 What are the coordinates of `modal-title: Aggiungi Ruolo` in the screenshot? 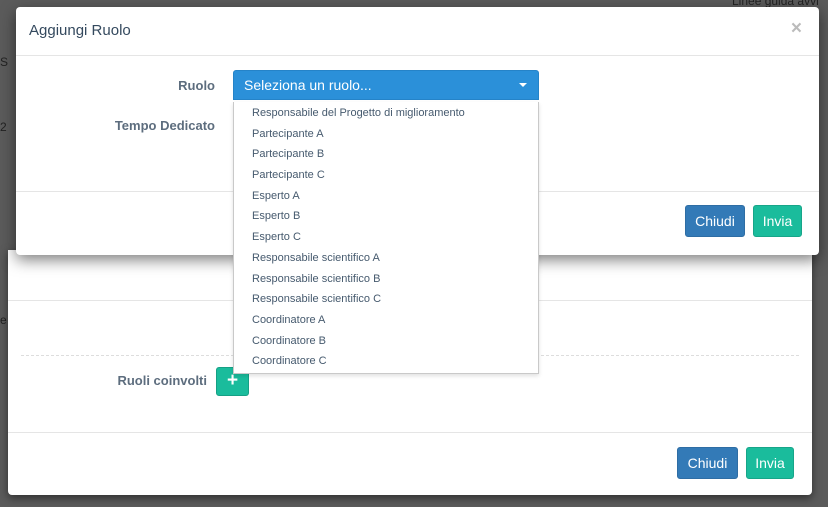 It's located at (80, 30).